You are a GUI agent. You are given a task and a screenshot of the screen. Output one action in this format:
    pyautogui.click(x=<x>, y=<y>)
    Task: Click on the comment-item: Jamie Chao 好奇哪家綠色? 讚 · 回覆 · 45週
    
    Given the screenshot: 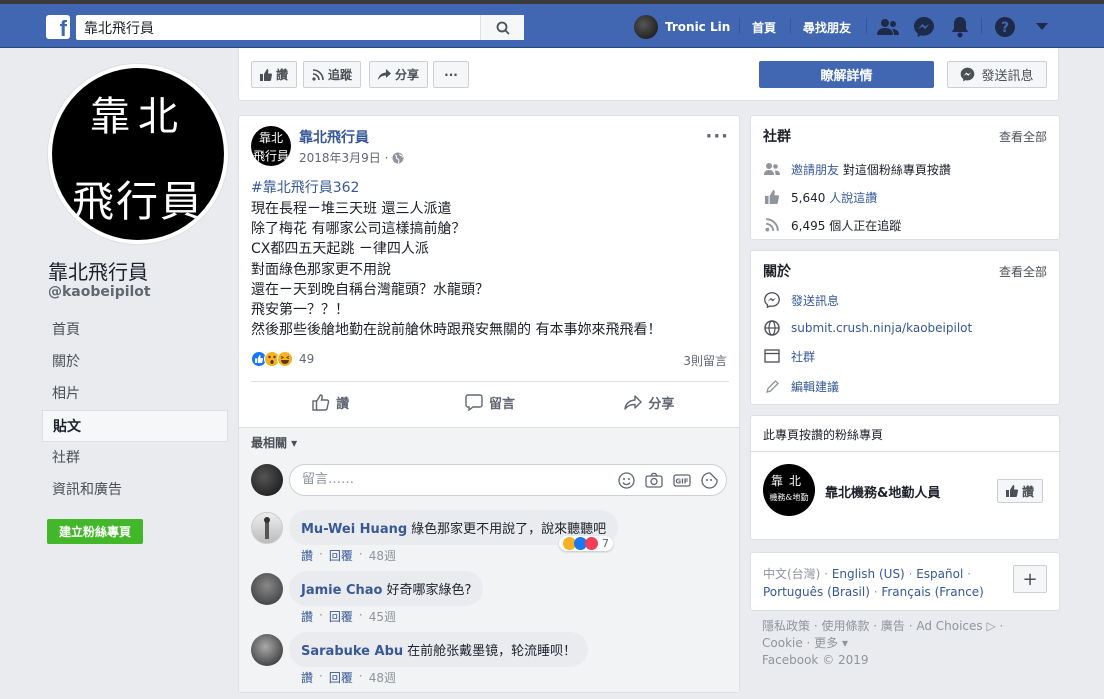 What is the action you would take?
    pyautogui.click(x=490, y=601)
    